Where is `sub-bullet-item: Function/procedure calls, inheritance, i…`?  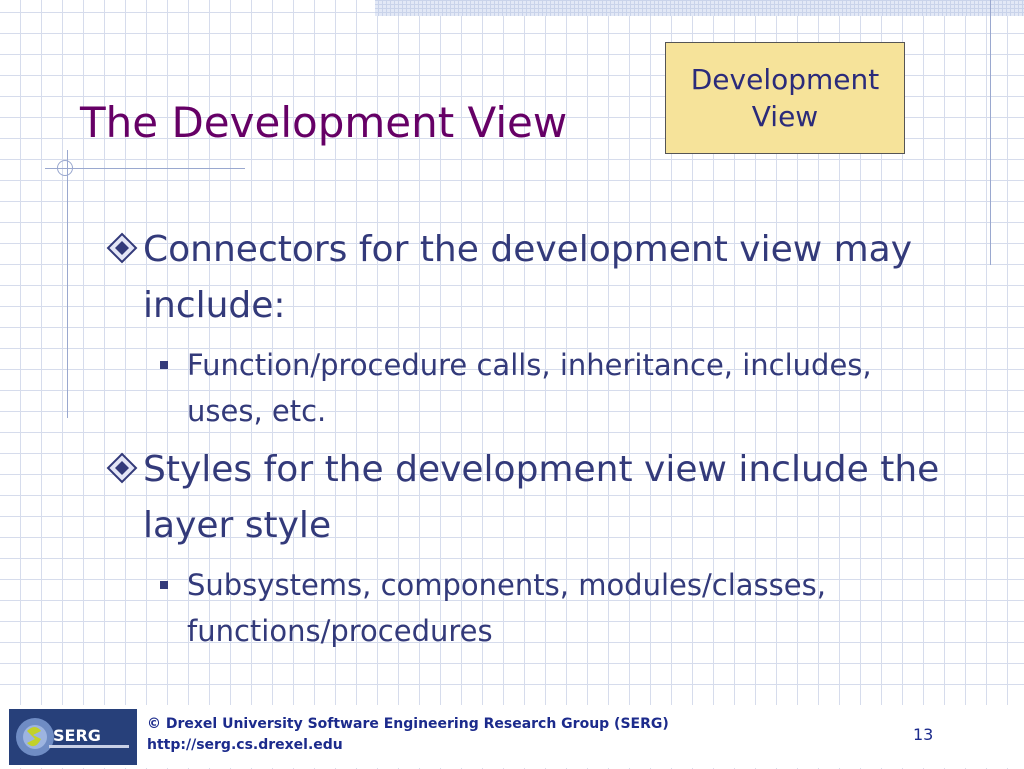
sub-bullet-item: Function/procedure calls, inheritance, i… is located at coordinates (571, 388).